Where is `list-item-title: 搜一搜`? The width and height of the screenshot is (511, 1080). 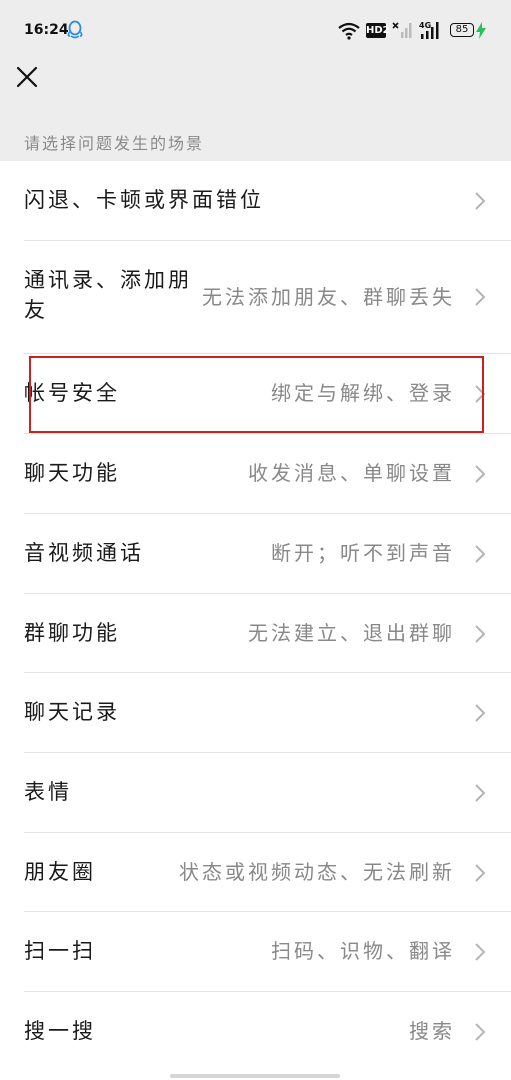
list-item-title: 搜一搜 is located at coordinates (60, 1031).